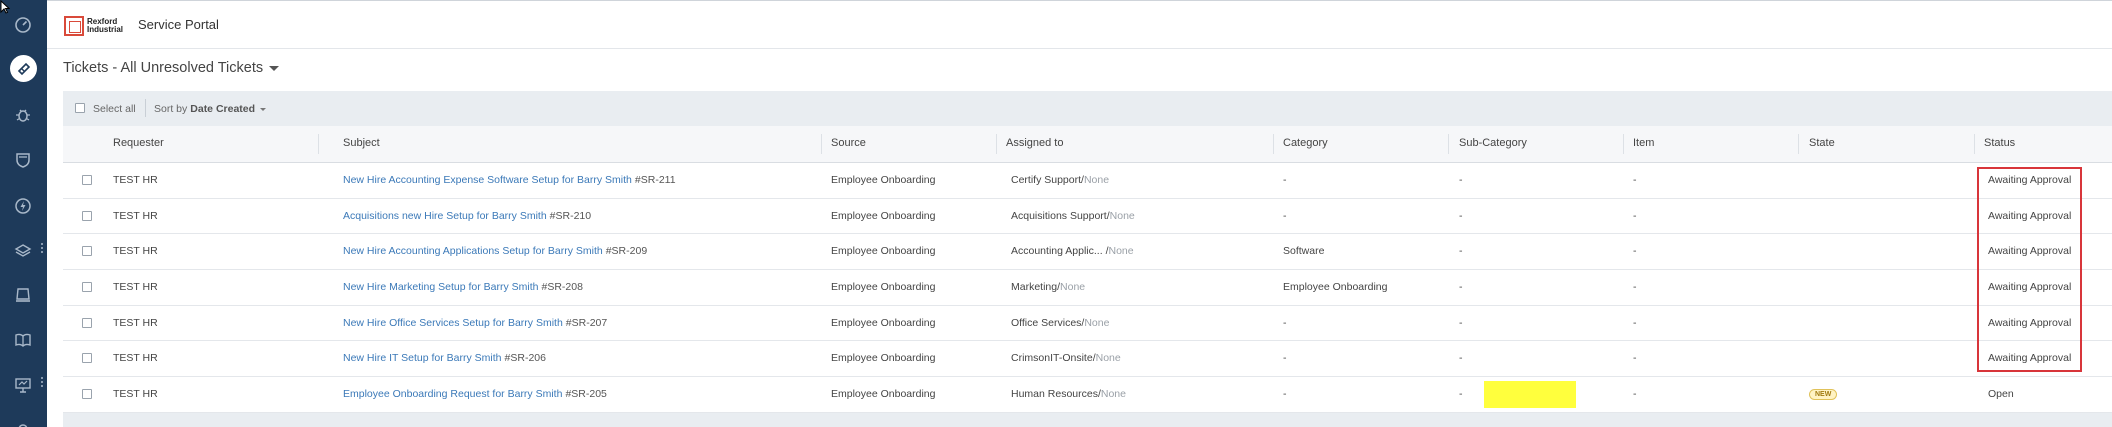 Image resolution: width=2112 pixels, height=427 pixels. Describe the element at coordinates (138, 143) in the screenshot. I see `column-header-requester: Requester` at that location.